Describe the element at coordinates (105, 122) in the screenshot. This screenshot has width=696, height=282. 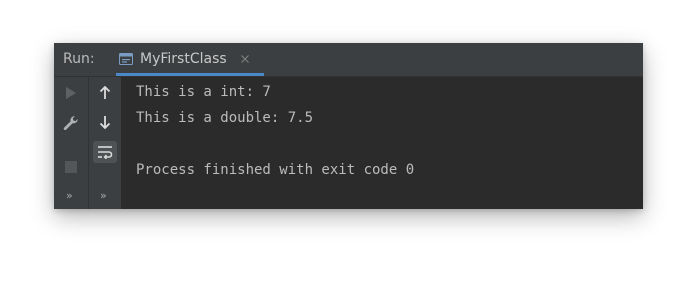
I see `down-arrow-icon` at that location.